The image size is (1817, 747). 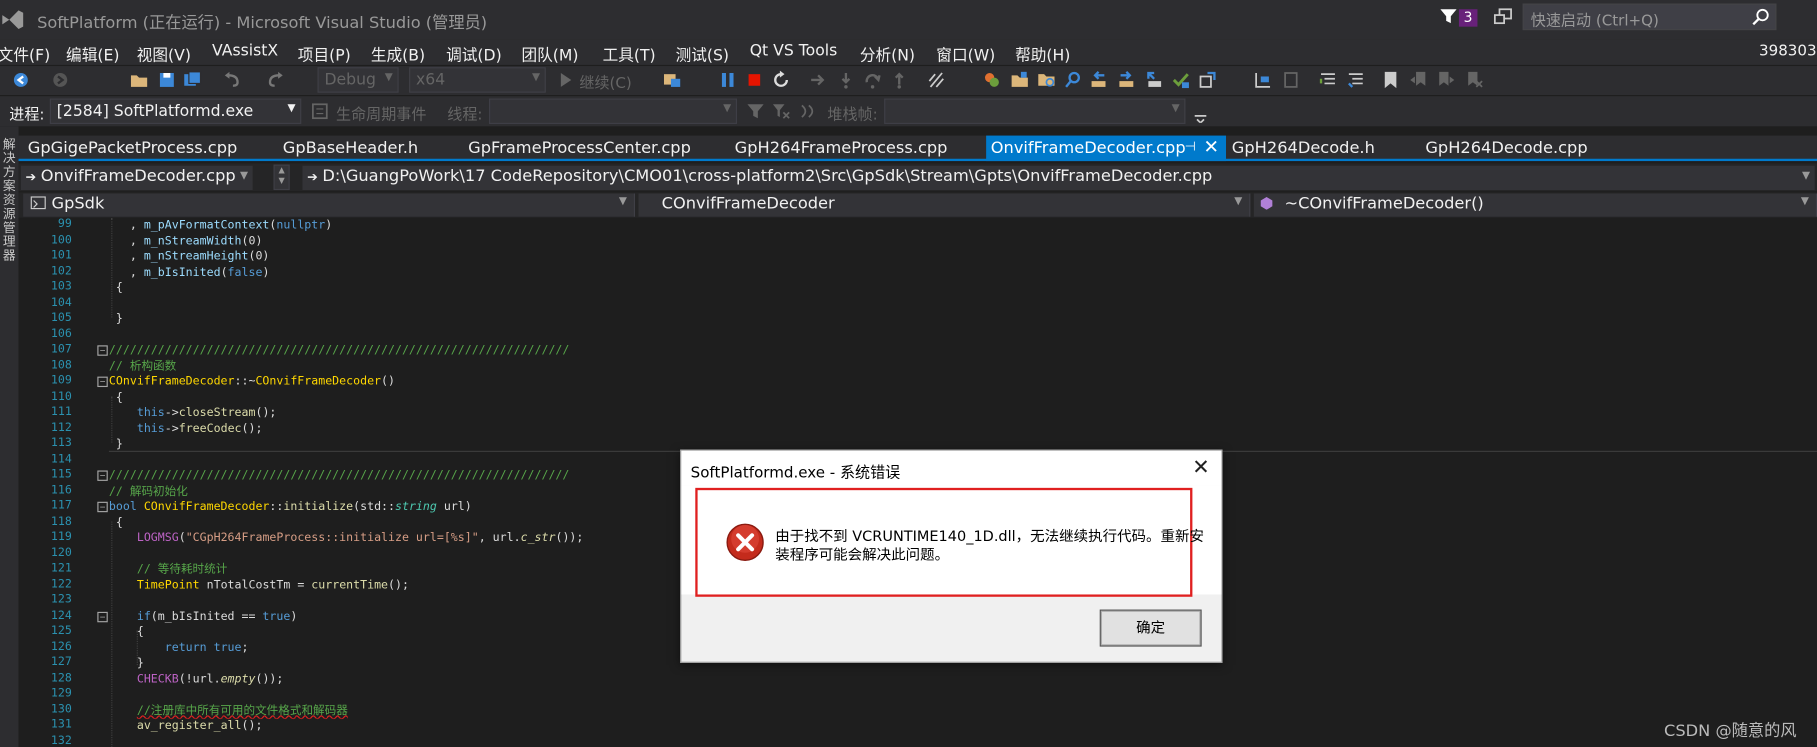 What do you see at coordinates (192, 80) in the screenshot?
I see `save-all-icon` at bounding box center [192, 80].